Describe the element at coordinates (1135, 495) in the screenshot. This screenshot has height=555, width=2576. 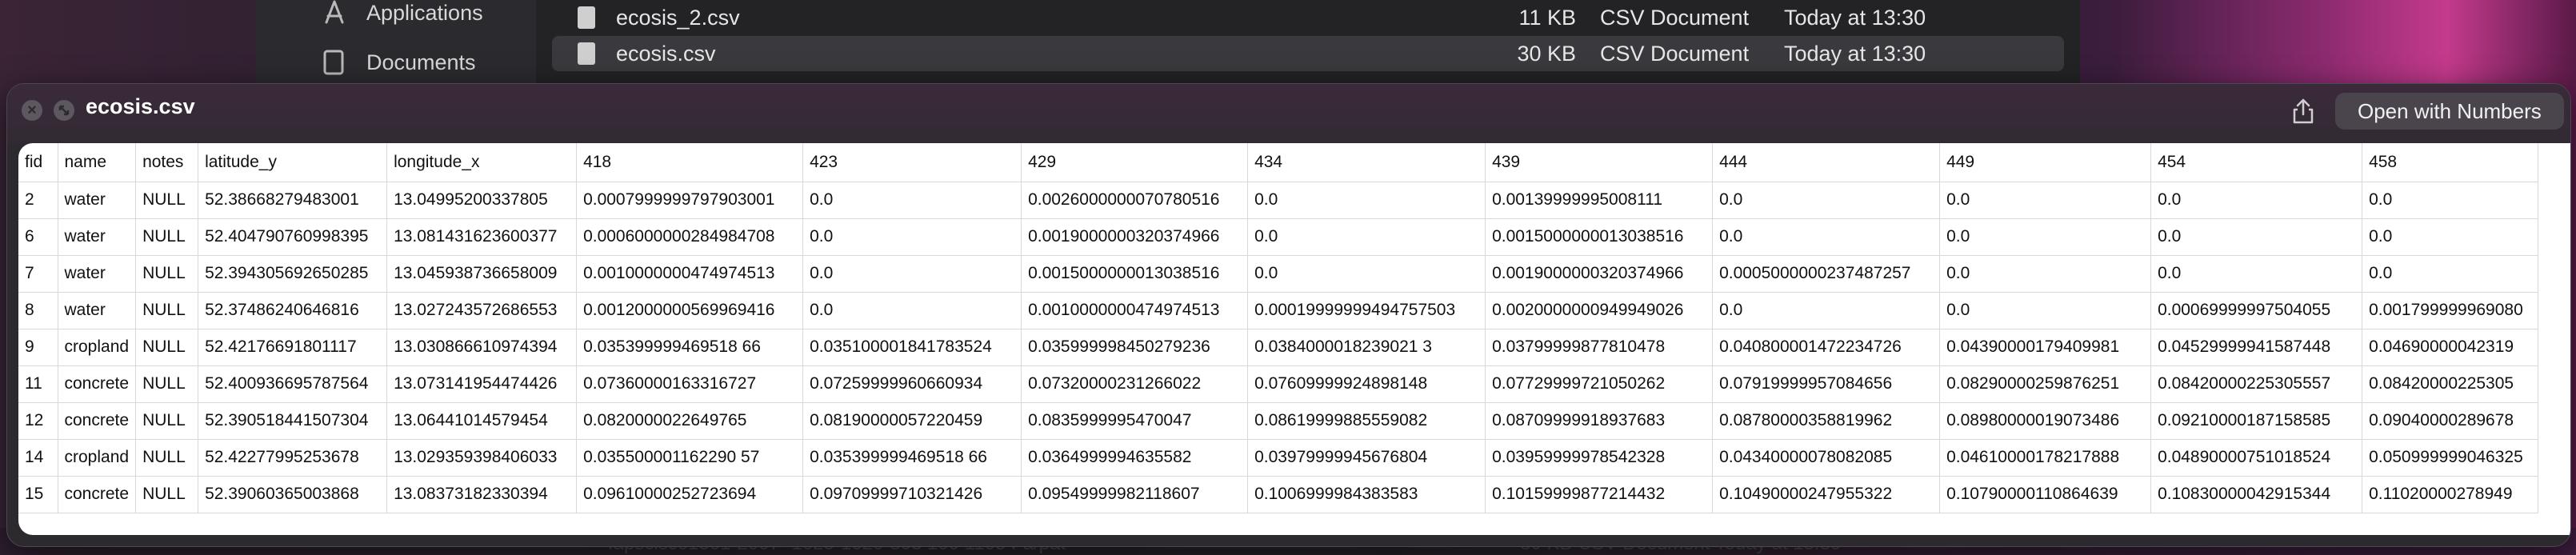
I see `table-cell: 0.09549999982118607` at that location.